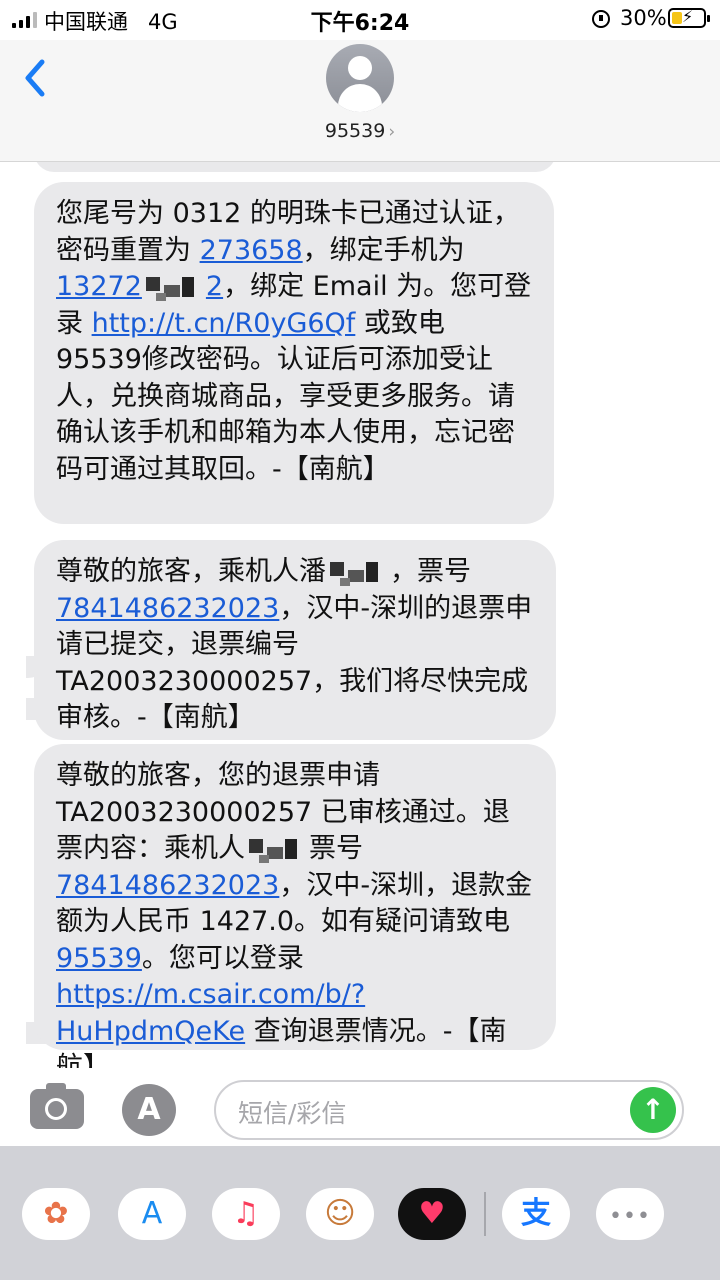 The width and height of the screenshot is (720, 1280). Describe the element at coordinates (251, 250) in the screenshot. I see `message-link: 273658` at that location.